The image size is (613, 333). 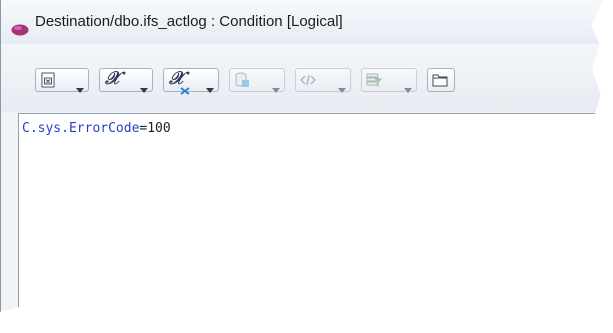 I want to click on filter-icon, so click(x=374, y=80).